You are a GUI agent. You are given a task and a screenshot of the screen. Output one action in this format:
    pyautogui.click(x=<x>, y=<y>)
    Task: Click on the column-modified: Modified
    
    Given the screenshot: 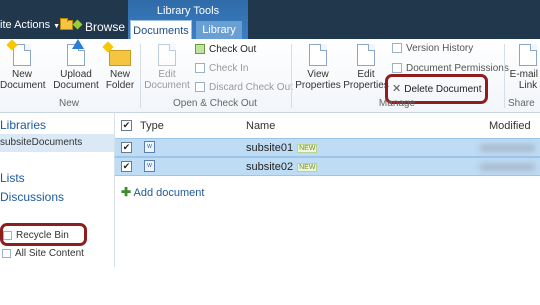 What is the action you would take?
    pyautogui.click(x=510, y=126)
    